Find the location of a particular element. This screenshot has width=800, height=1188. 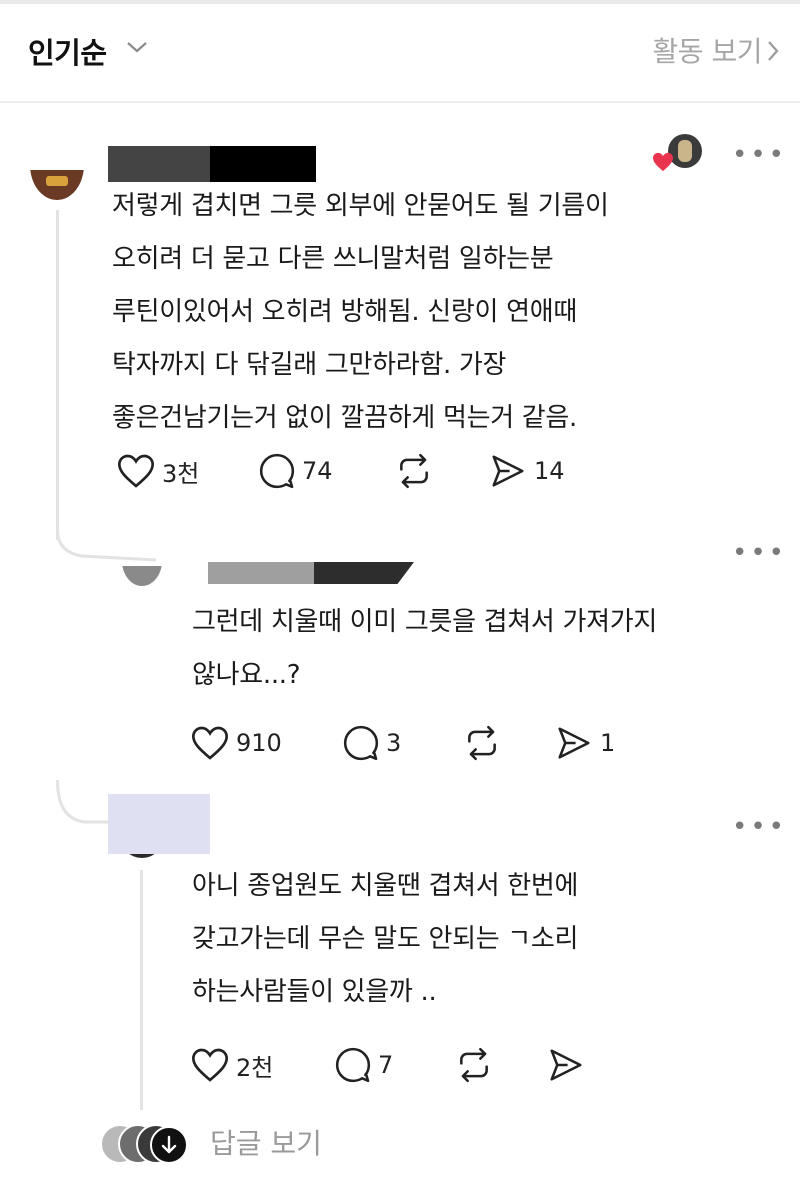

comment-count: 7 is located at coordinates (386, 1065).